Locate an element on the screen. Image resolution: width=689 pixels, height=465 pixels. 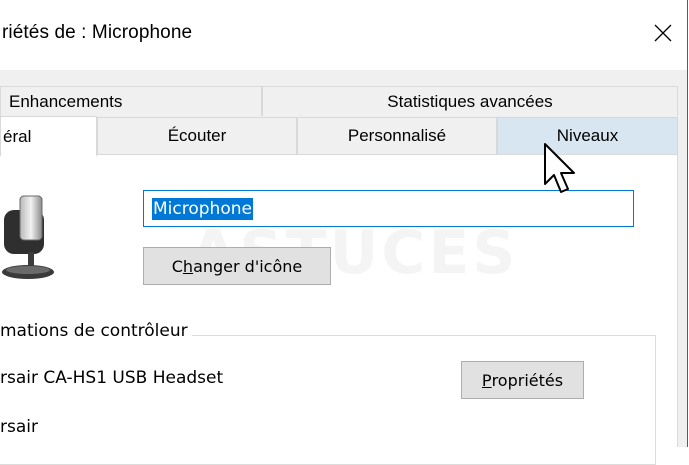
tab-listen: Écouter is located at coordinates (197, 135).